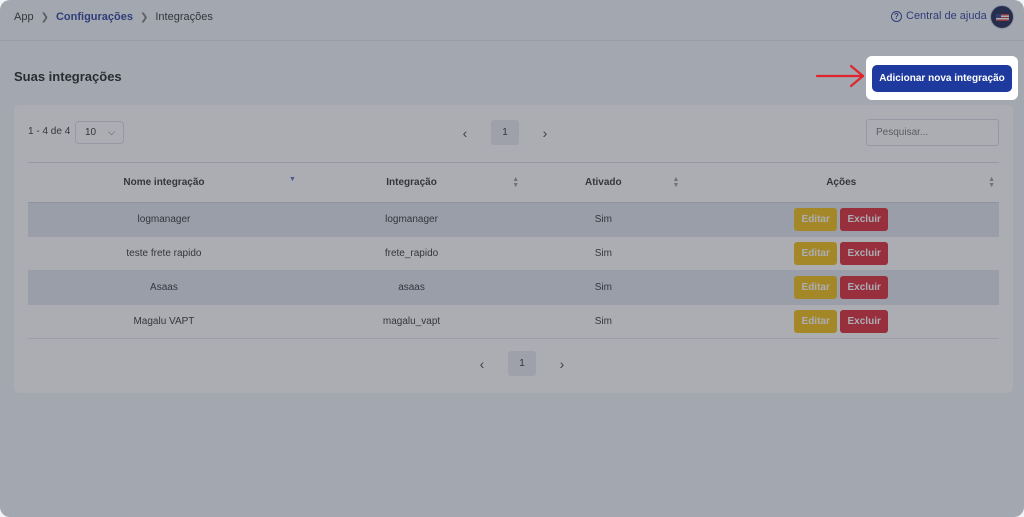  What do you see at coordinates (512, 17) in the screenshot?
I see `top-bar: App ❯ Configurações ❯ Integrações` at bounding box center [512, 17].